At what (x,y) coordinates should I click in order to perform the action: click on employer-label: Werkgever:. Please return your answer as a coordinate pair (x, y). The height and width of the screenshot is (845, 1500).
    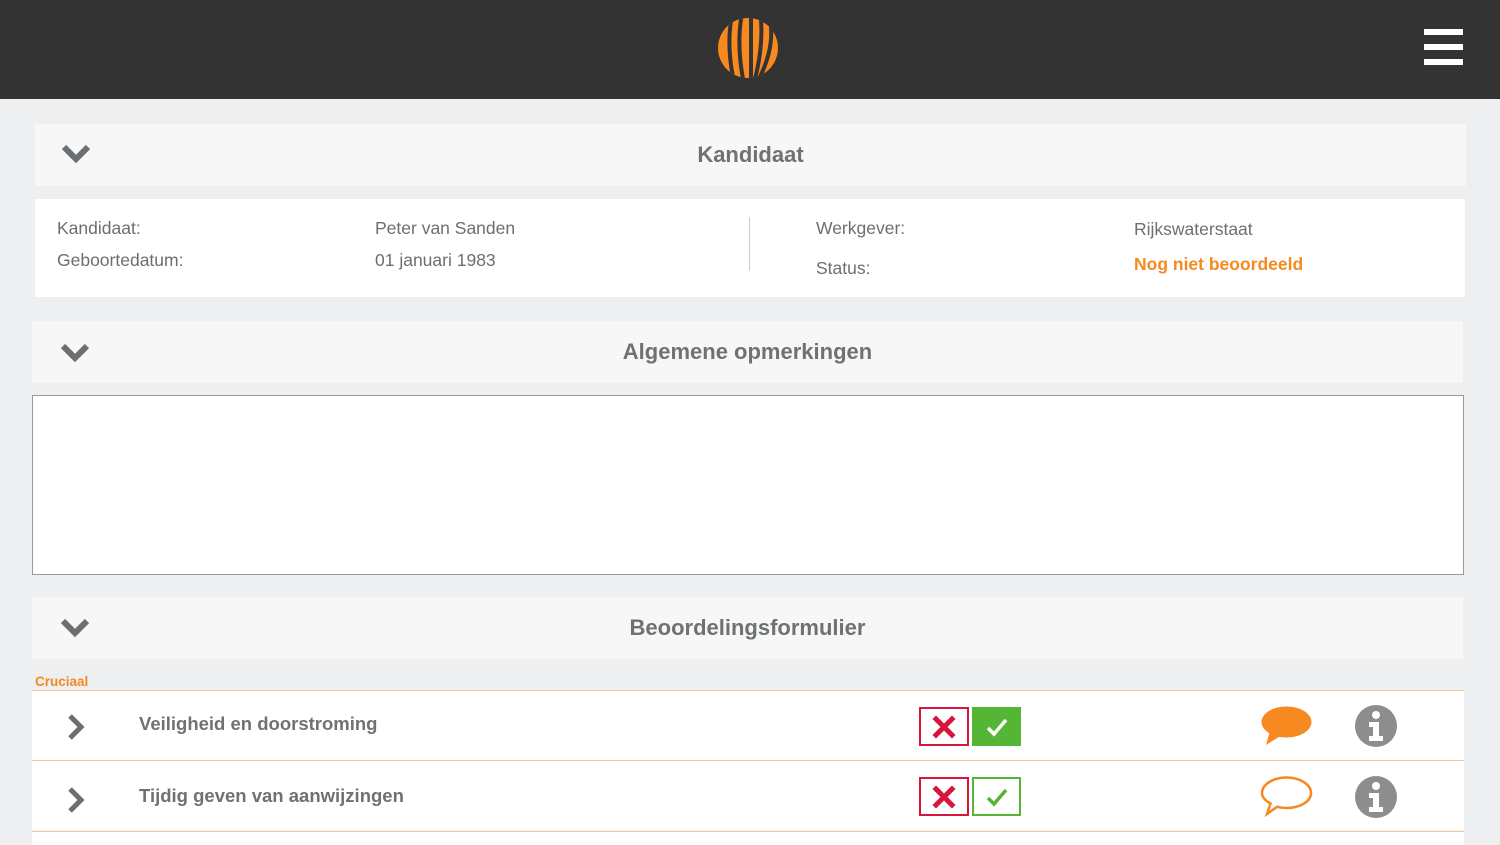
    Looking at the image, I should click on (861, 228).